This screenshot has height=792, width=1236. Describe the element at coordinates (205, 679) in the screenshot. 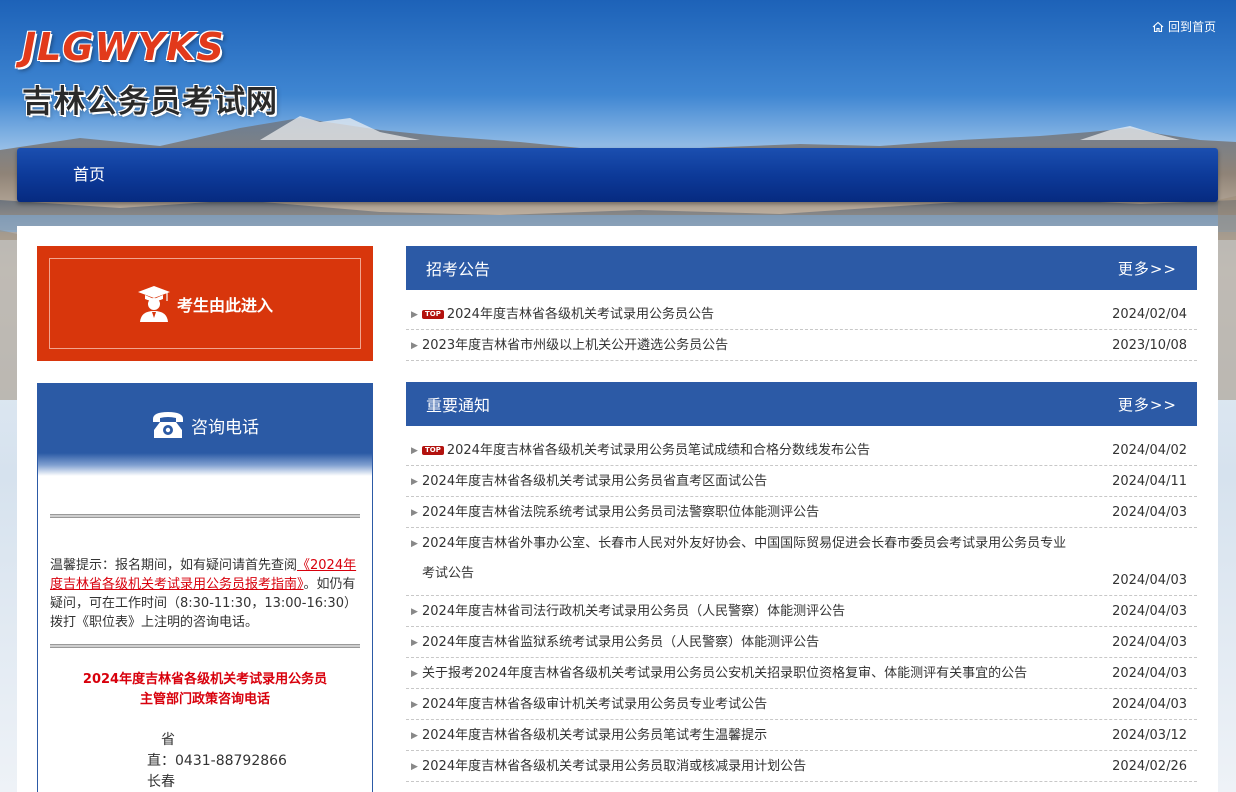

I see `hotline-title-line1: 2024年度吉林省各级机关考试录用公务员` at that location.